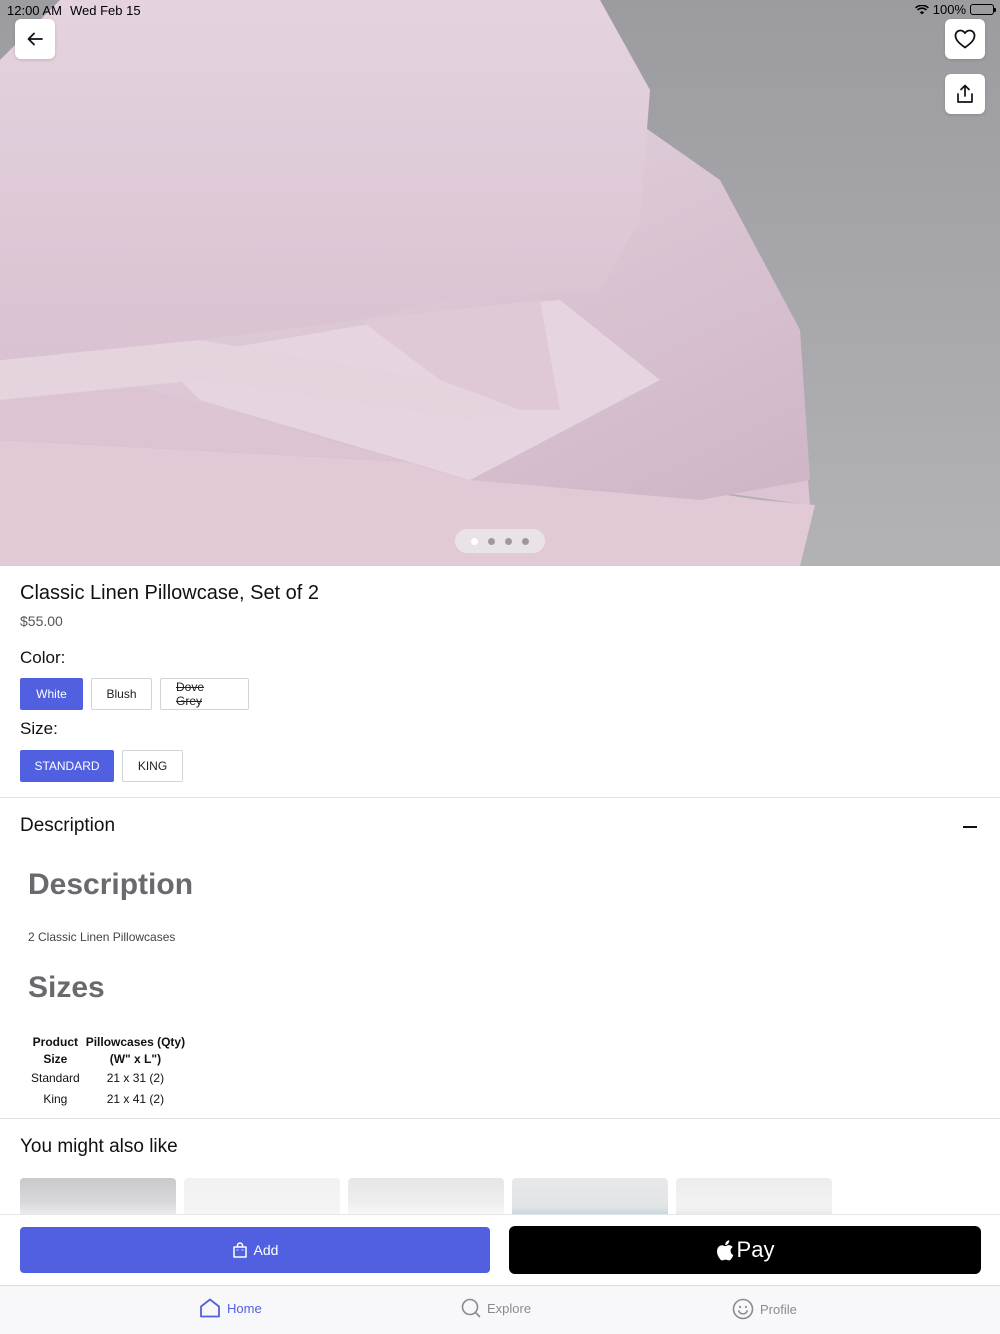 The image size is (1000, 1334). What do you see at coordinates (724, 1250) in the screenshot?
I see `apple-logo-icon` at bounding box center [724, 1250].